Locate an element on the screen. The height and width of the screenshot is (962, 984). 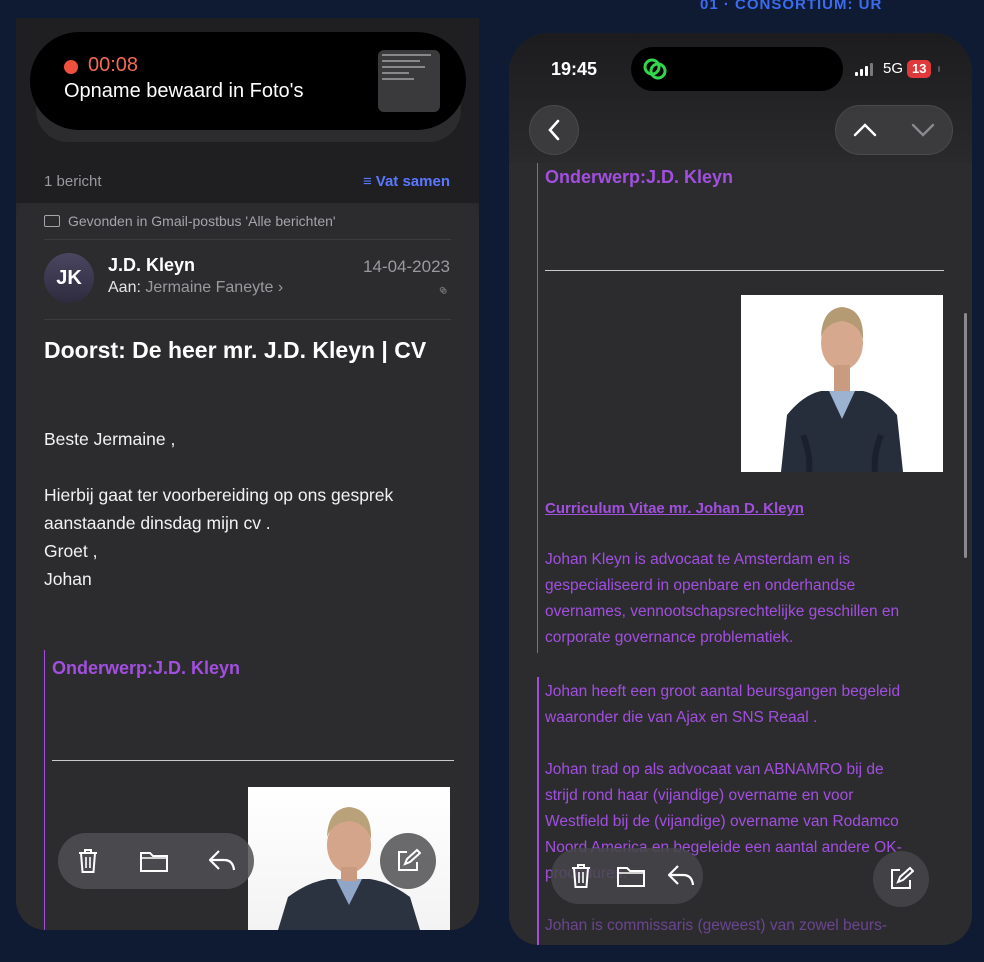
signal-icon is located at coordinates (864, 69).